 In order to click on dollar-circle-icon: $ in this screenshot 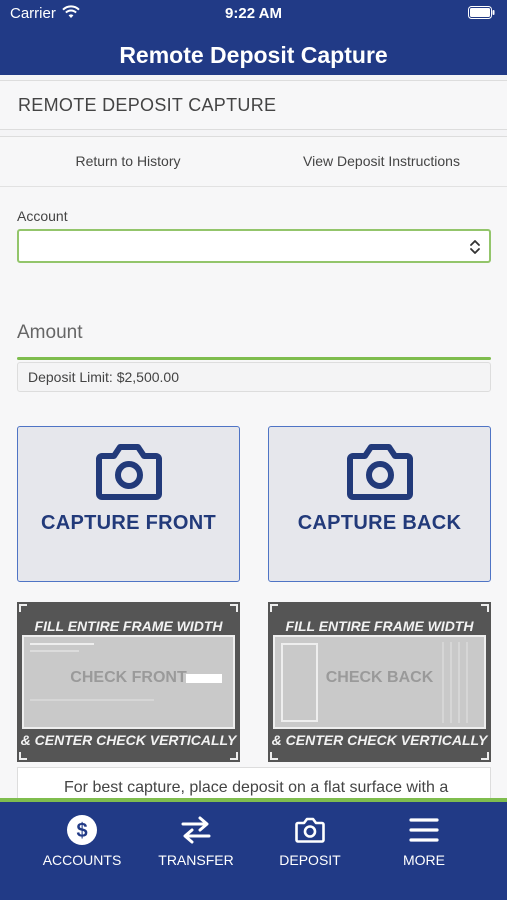, I will do `click(82, 830)`.